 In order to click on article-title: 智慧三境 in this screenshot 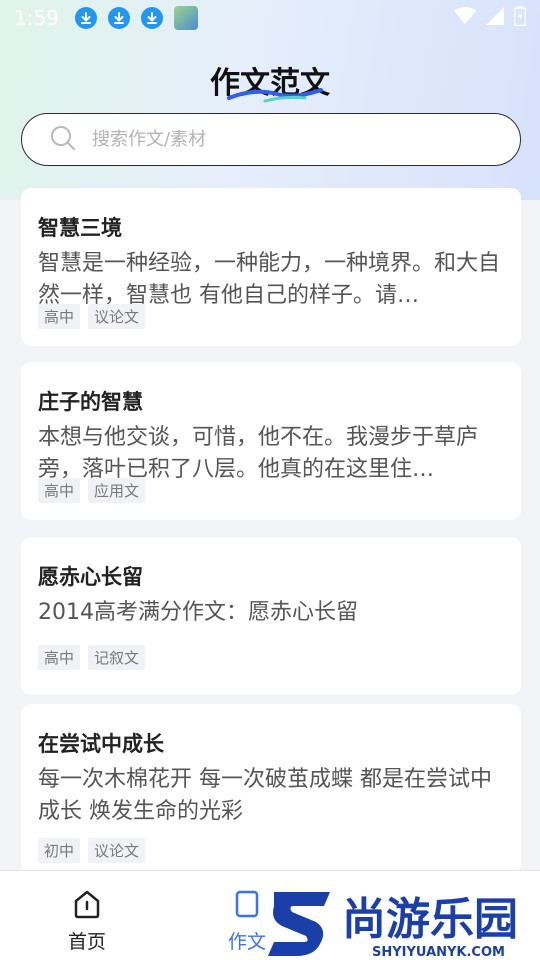, I will do `click(80, 228)`.